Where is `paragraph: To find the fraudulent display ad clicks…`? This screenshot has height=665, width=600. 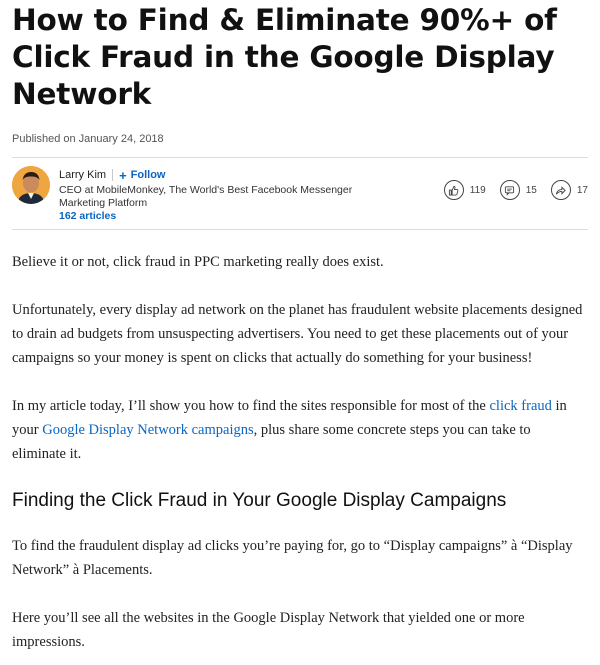 paragraph: To find the fraudulent display ad clicks… is located at coordinates (292, 558).